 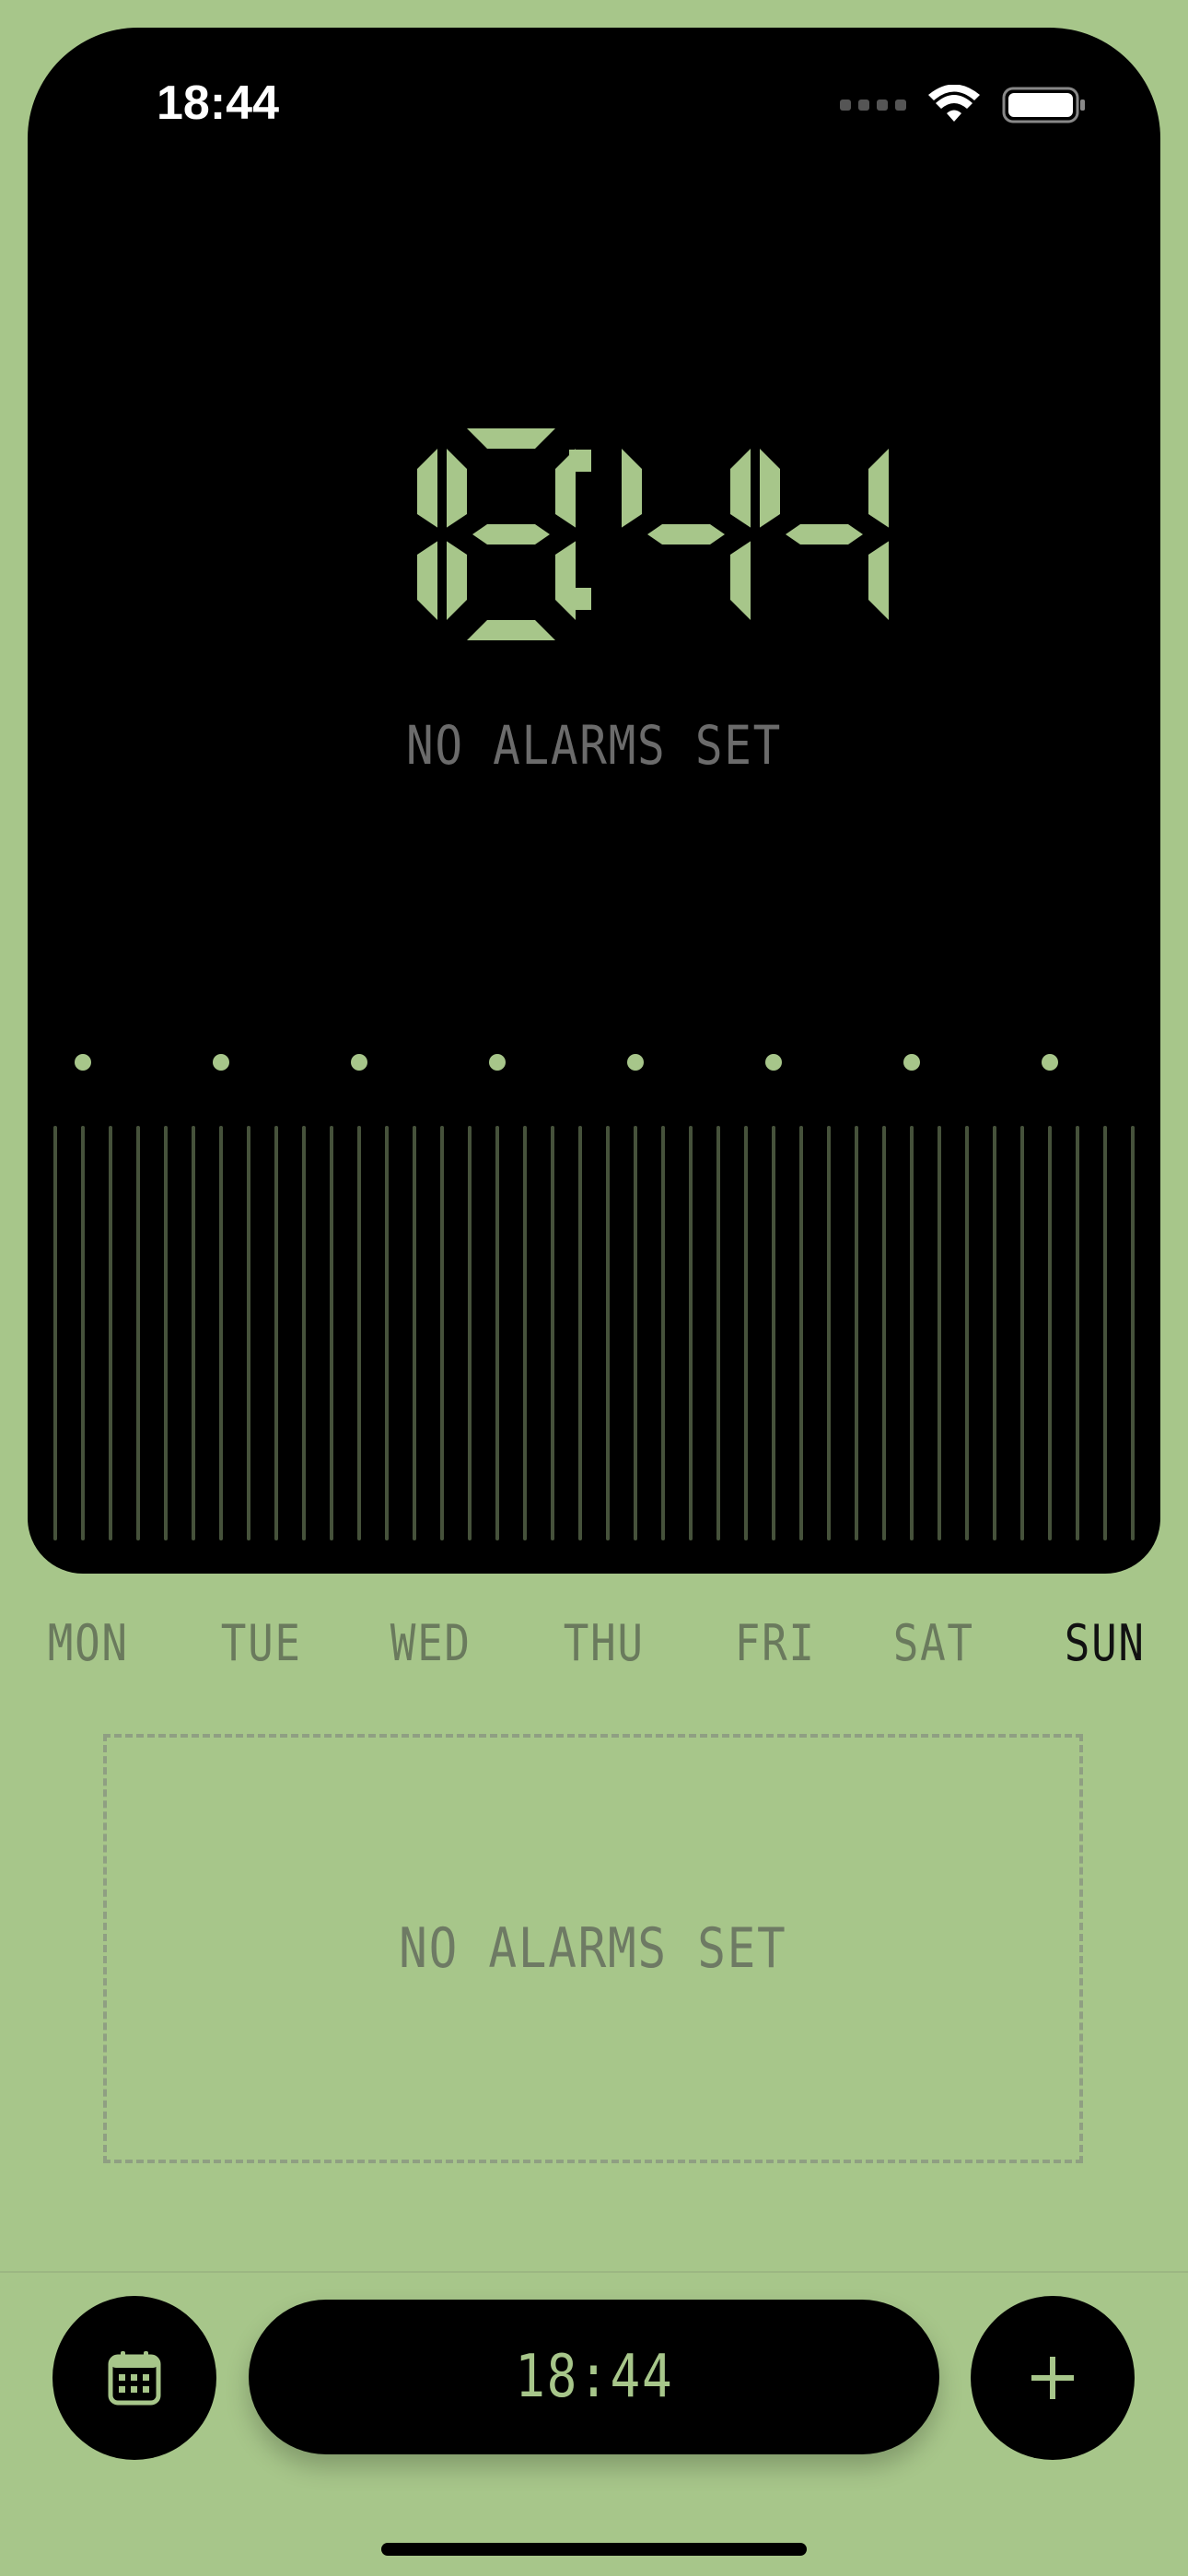 I want to click on calendar-icon, so click(x=134, y=2378).